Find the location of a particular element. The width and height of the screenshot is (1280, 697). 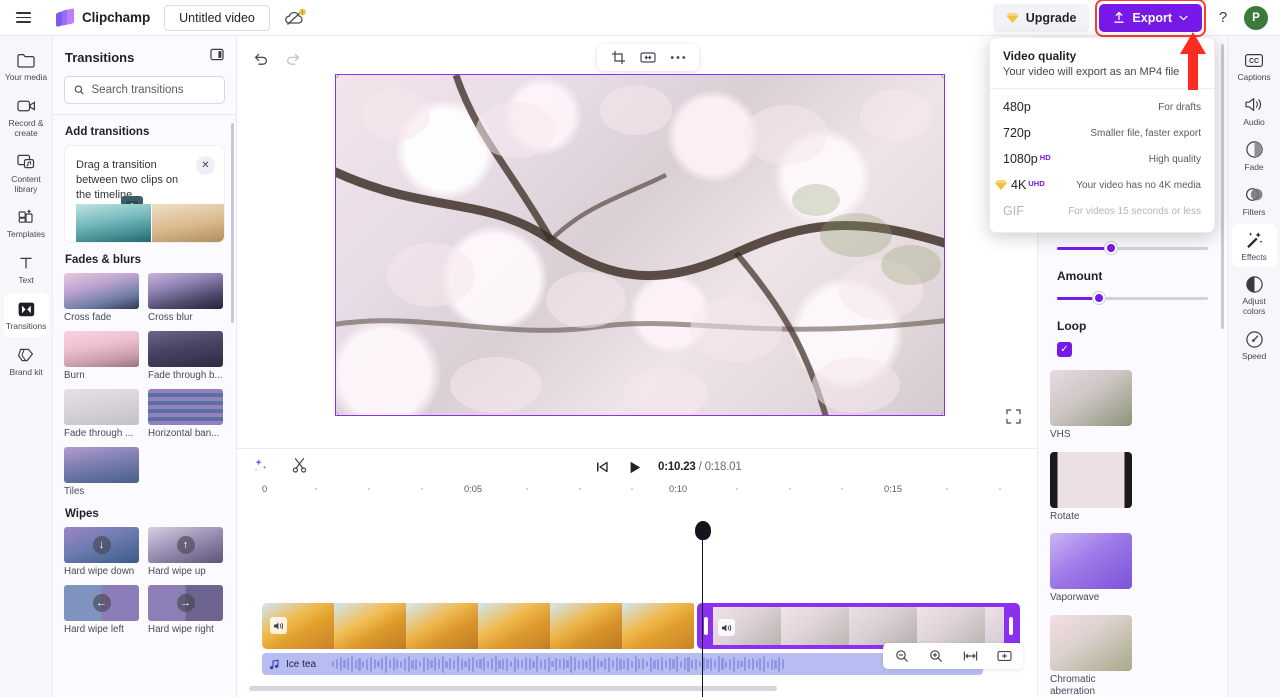

section-title-fades-blurs: Fades & blurs is located at coordinates (103, 260).